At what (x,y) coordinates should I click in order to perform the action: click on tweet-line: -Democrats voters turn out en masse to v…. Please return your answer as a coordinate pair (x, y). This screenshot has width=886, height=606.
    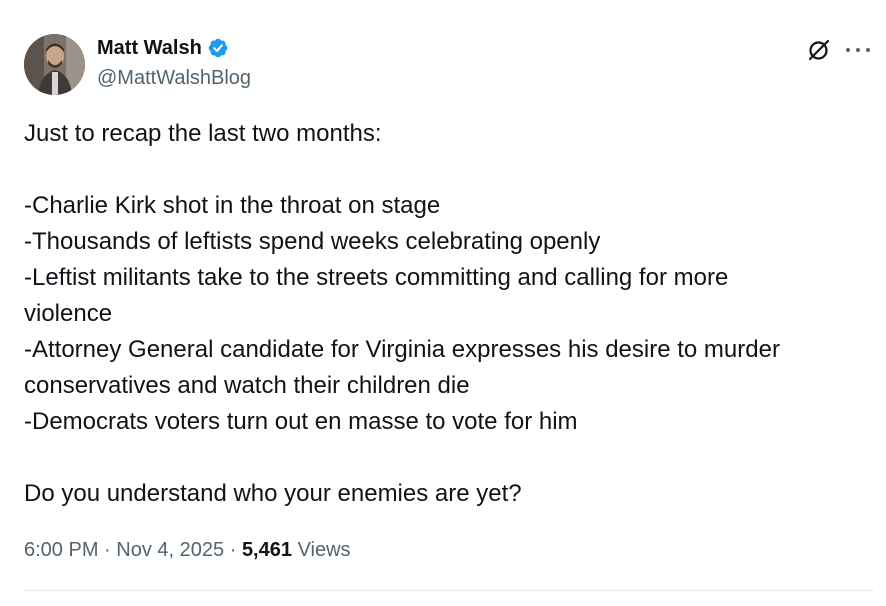
    Looking at the image, I should click on (301, 421).